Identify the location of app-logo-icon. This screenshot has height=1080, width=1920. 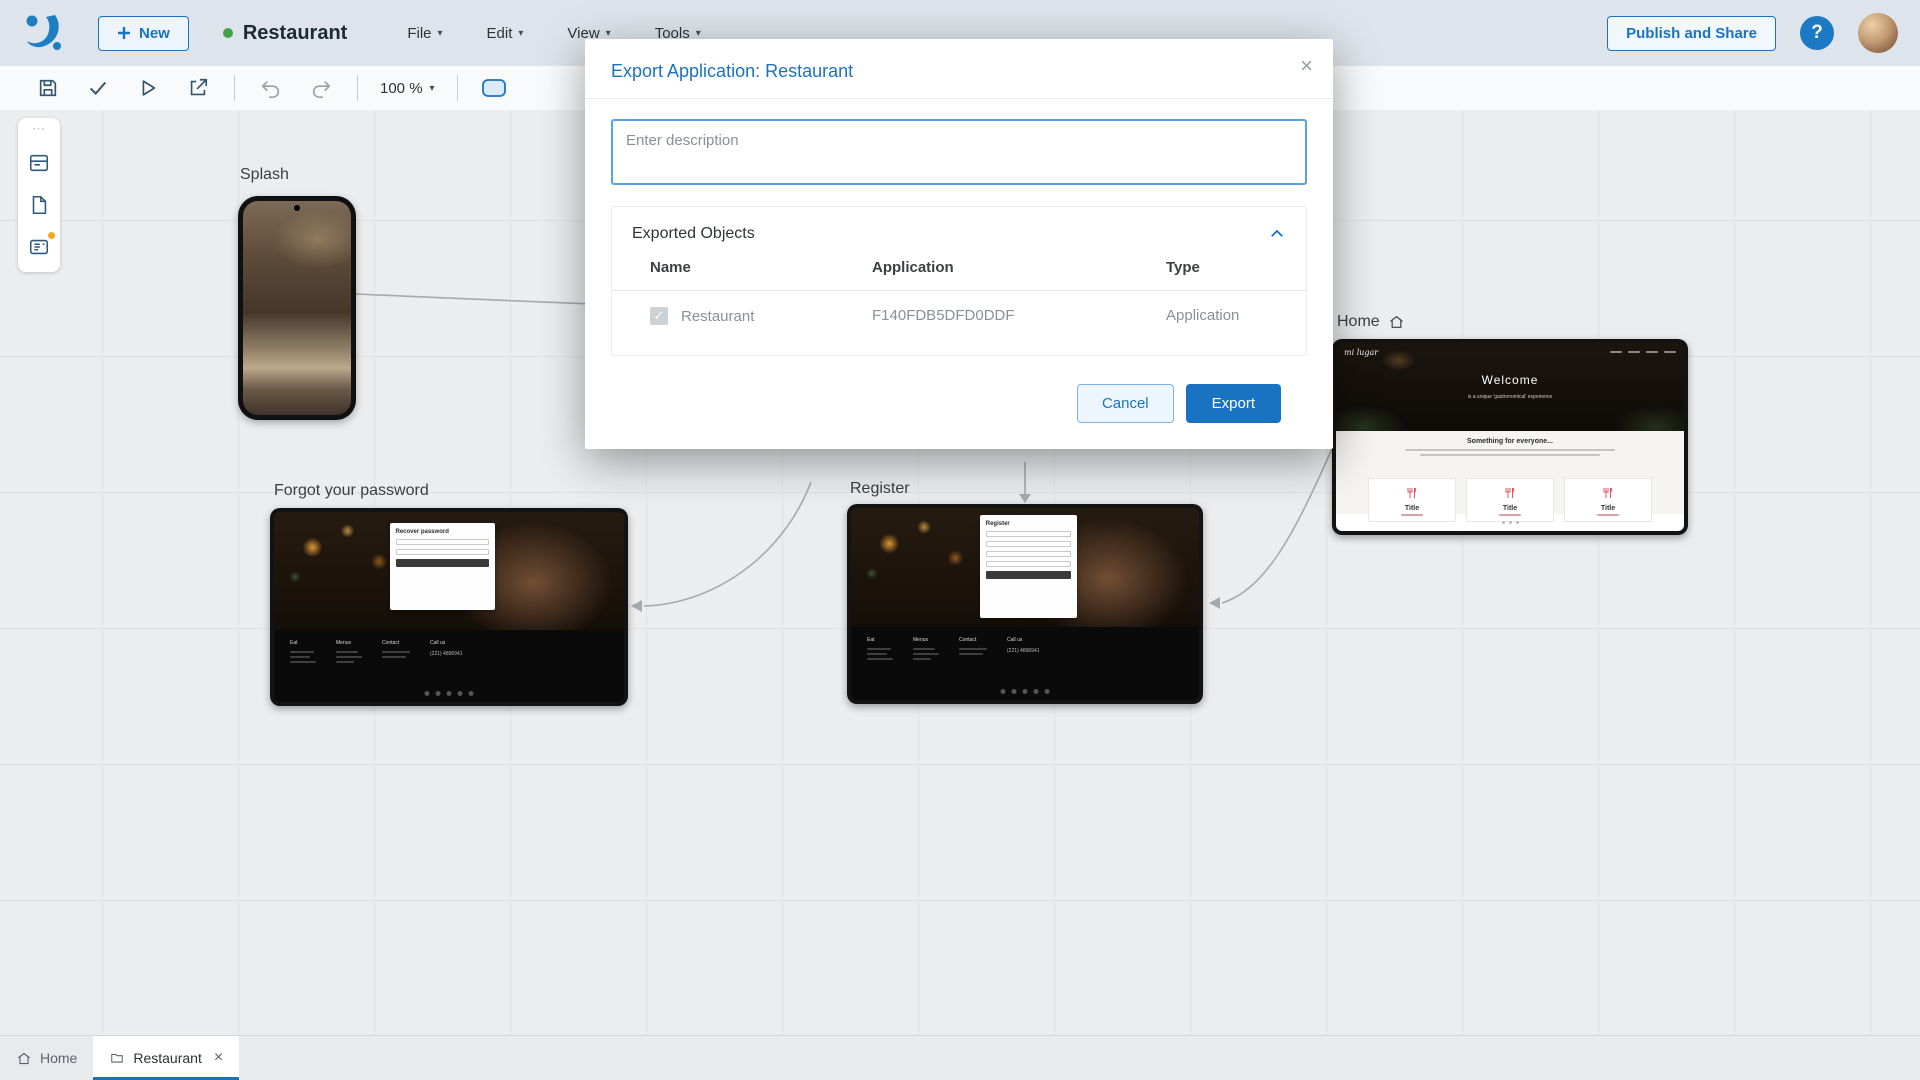
(45, 33).